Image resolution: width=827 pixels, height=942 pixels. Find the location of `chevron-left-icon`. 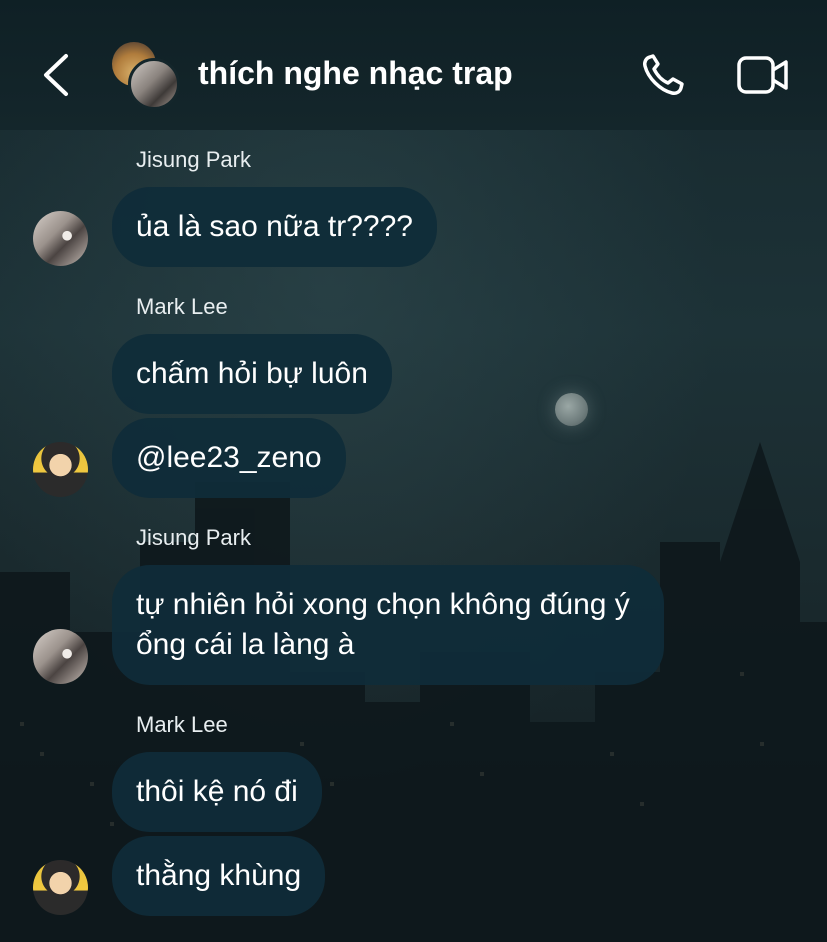

chevron-left-icon is located at coordinates (56, 75).